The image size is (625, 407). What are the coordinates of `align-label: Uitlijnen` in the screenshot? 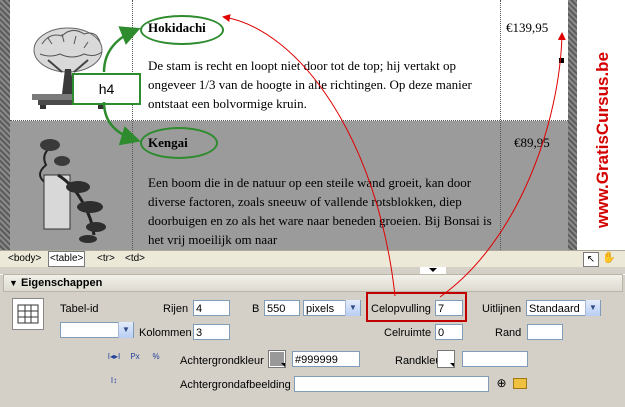 It's located at (502, 309).